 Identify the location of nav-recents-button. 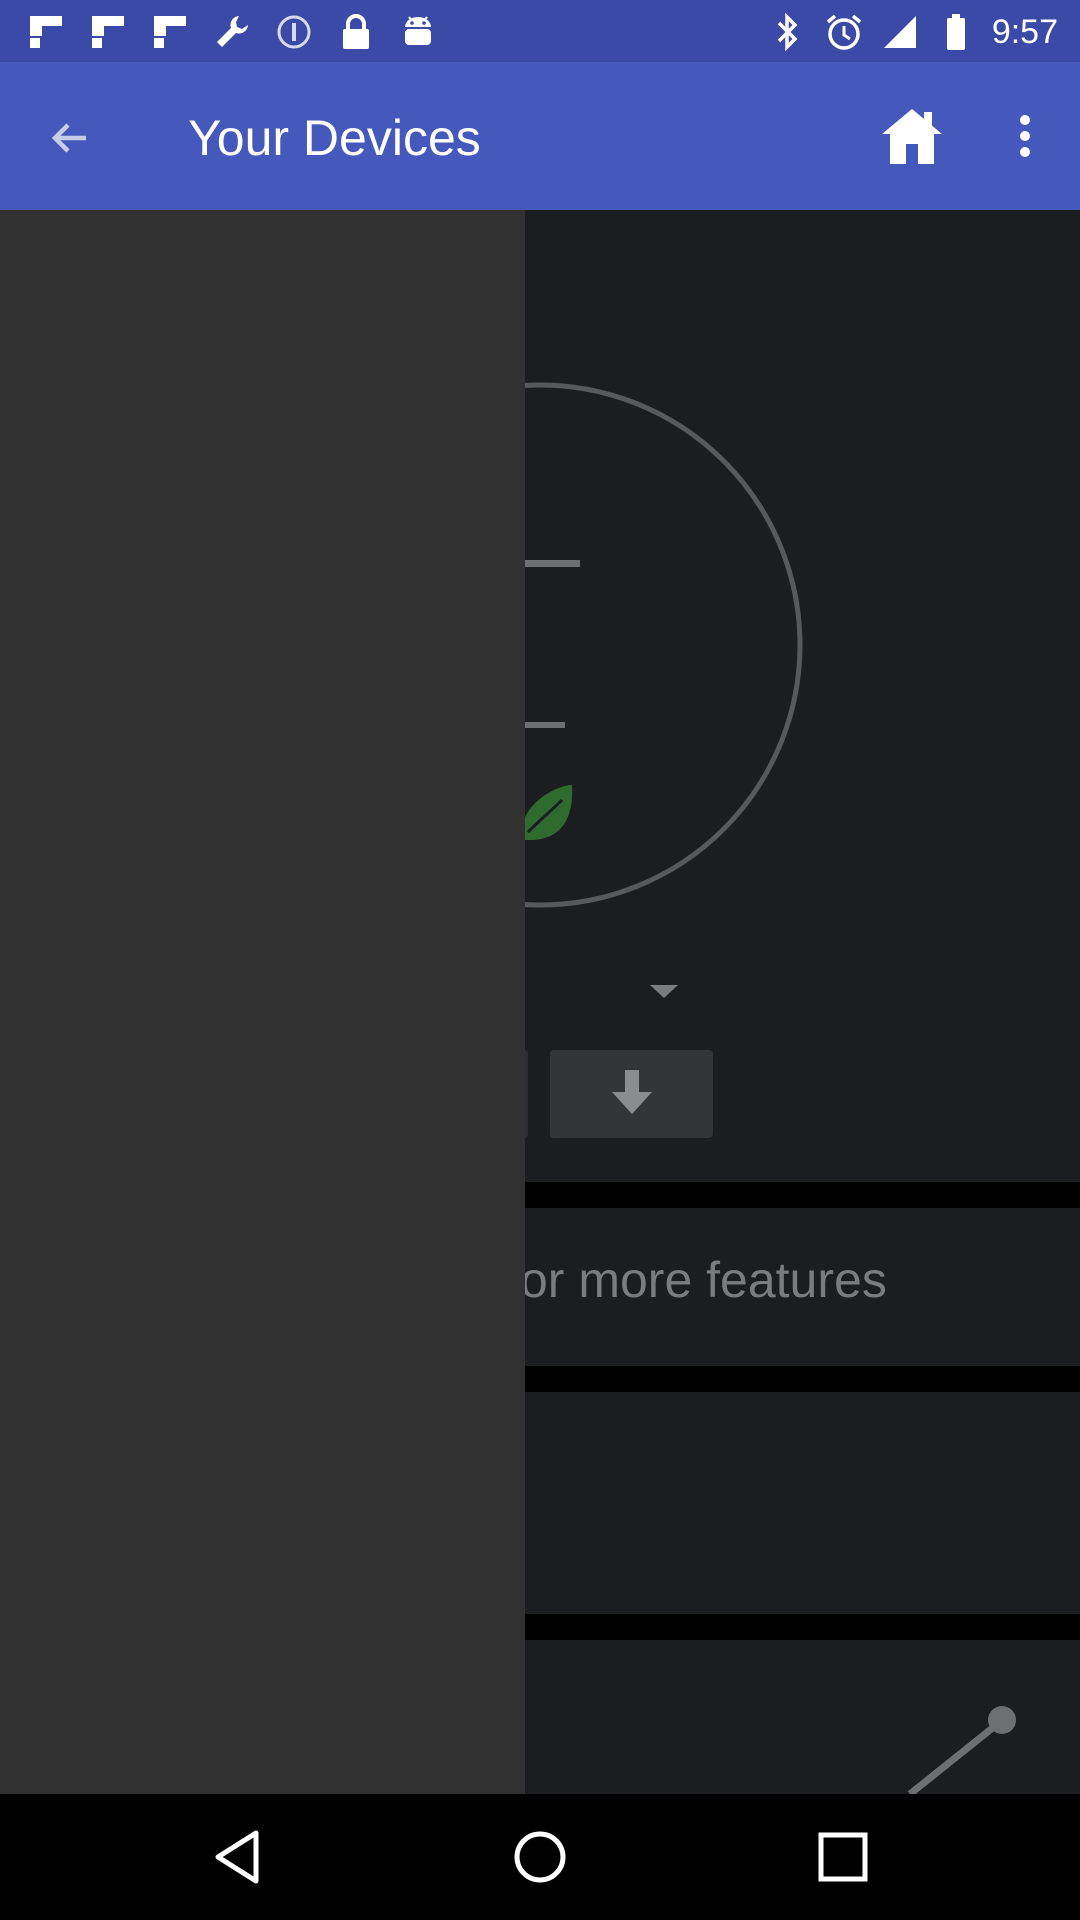
(843, 1859).